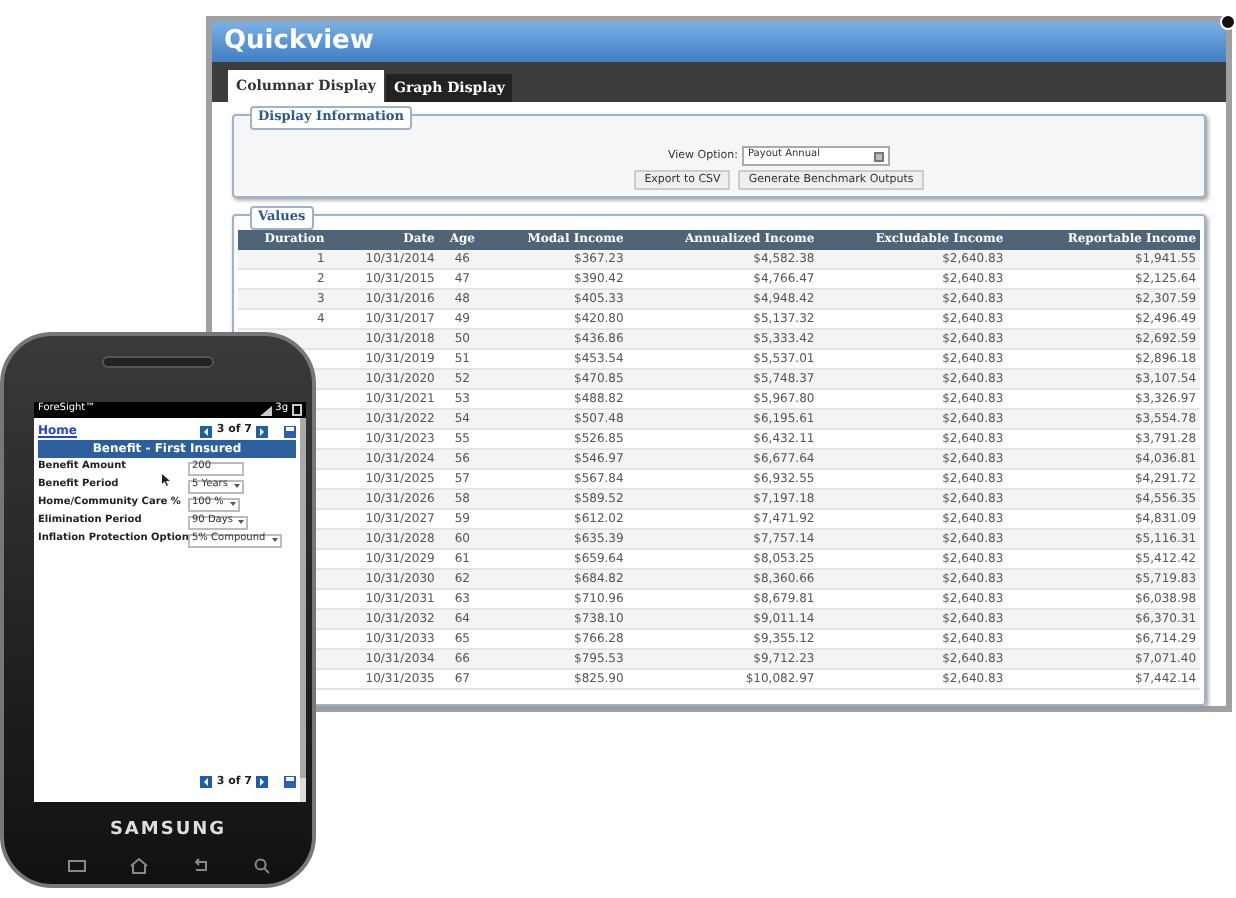 This screenshot has height=898, width=1236. I want to click on speaker-grille, so click(158, 362).